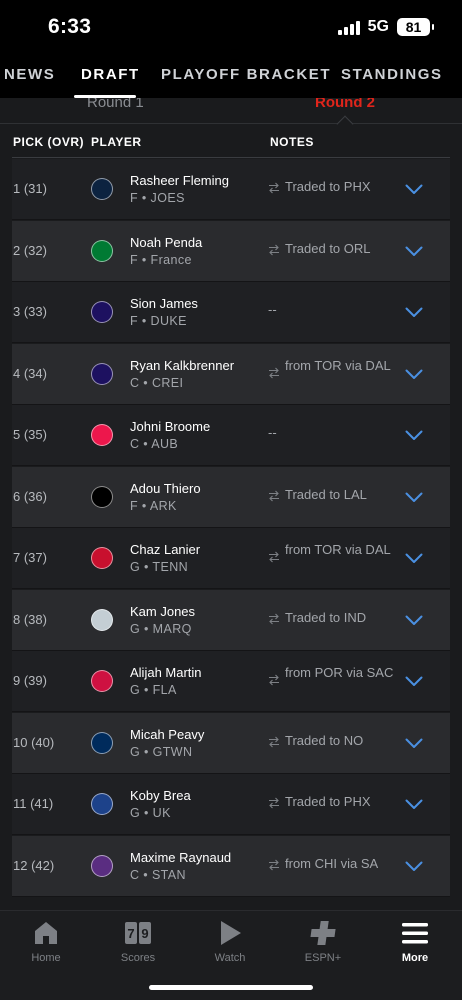  What do you see at coordinates (30, 311) in the screenshot?
I see `pick-number: 3 (33)` at bounding box center [30, 311].